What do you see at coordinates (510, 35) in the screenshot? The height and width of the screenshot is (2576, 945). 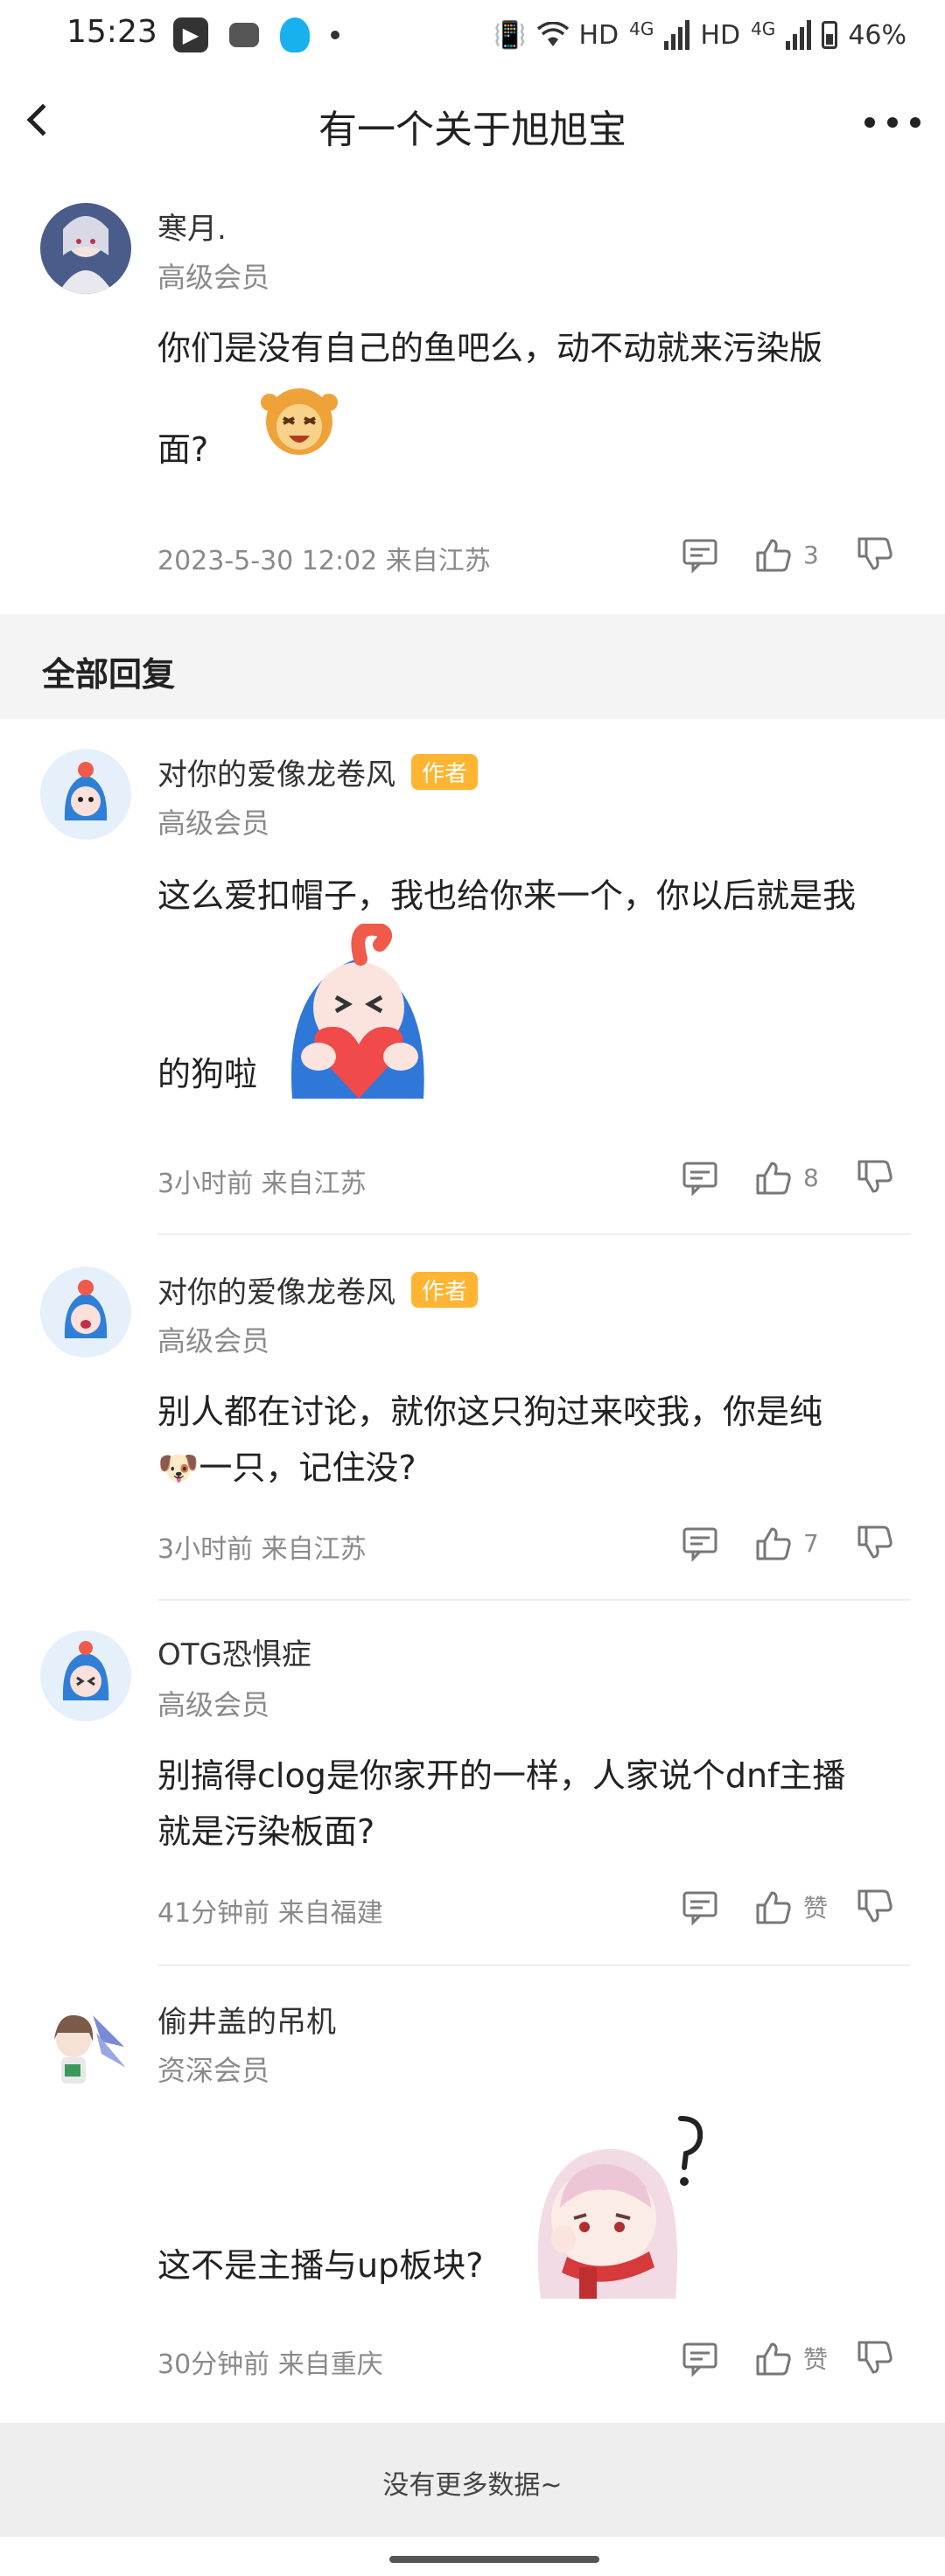 I see `vibrate-icon: 📳` at bounding box center [510, 35].